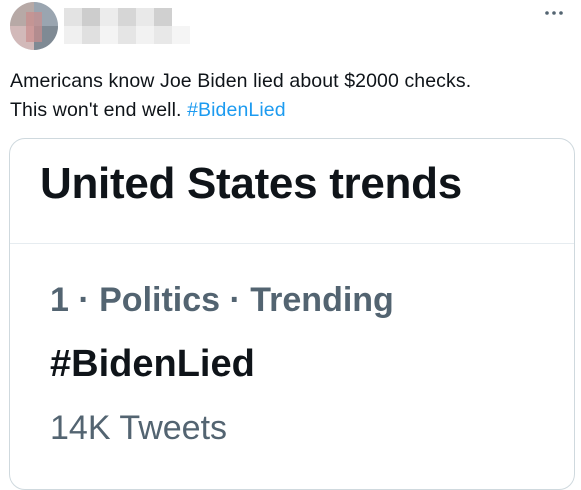 The image size is (581, 490). Describe the element at coordinates (129, 24) in the screenshot. I see `blurred-user-name` at that location.